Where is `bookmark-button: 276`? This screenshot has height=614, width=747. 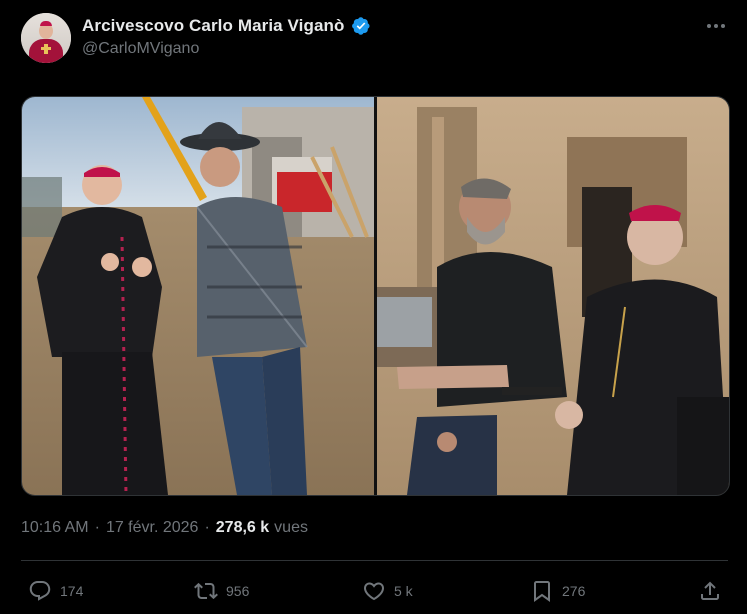 bookmark-button: 276 is located at coordinates (557, 591).